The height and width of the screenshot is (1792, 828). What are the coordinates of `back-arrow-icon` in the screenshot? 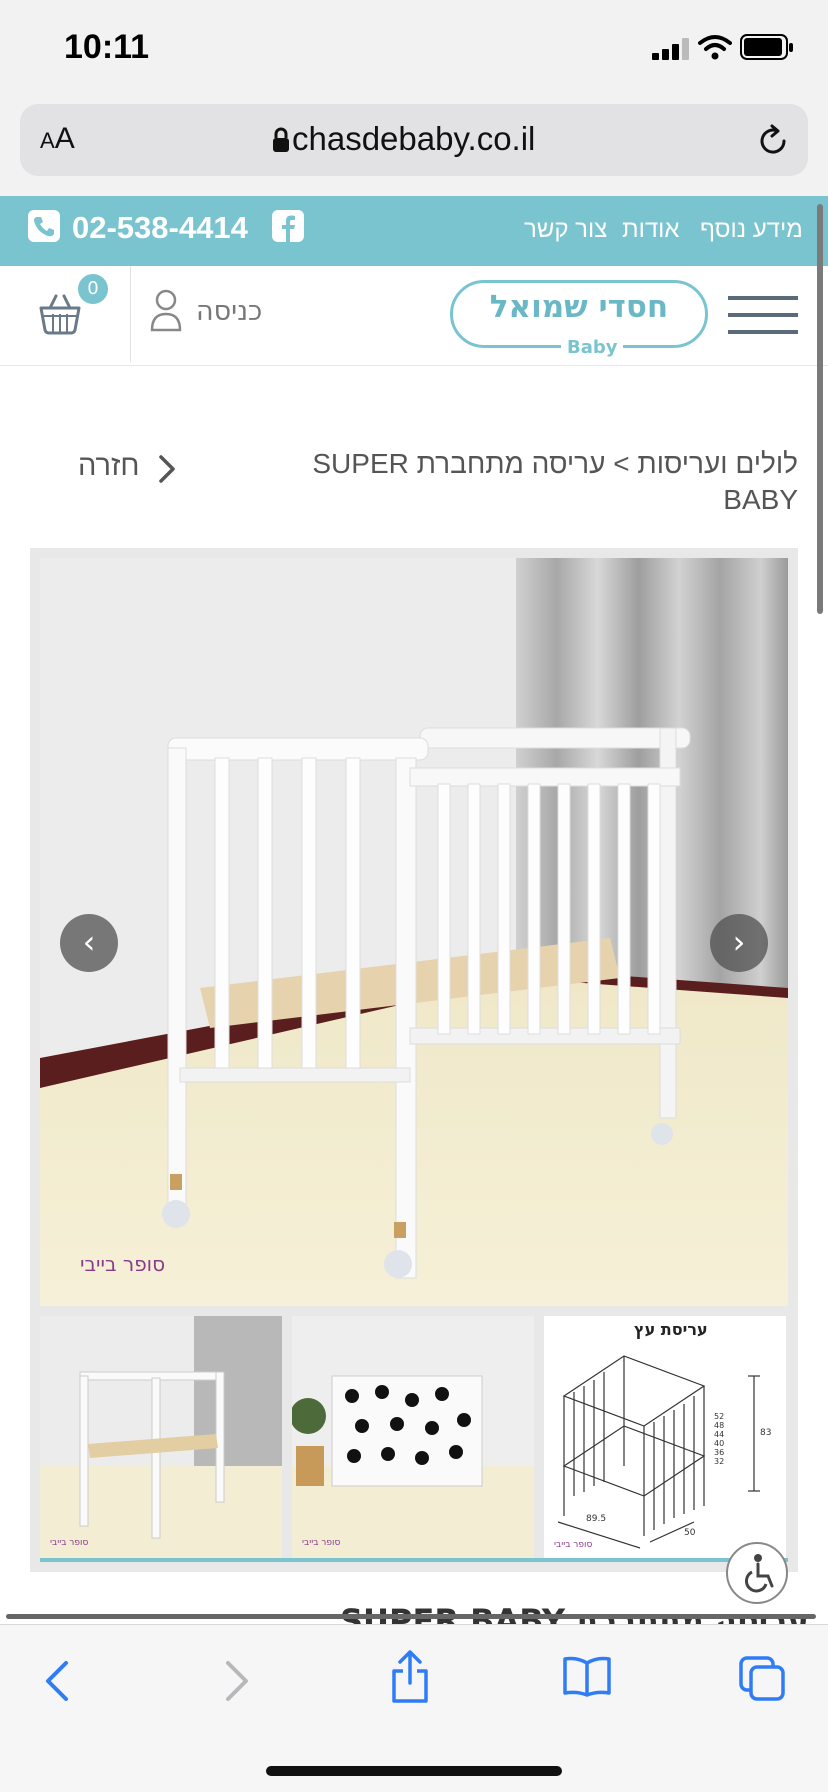 It's located at (57, 1681).